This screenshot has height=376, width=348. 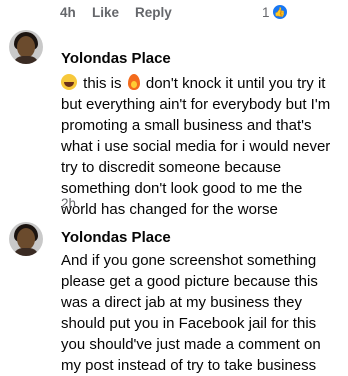 What do you see at coordinates (266, 12) in the screenshot?
I see `reaction-count: 1` at bounding box center [266, 12].